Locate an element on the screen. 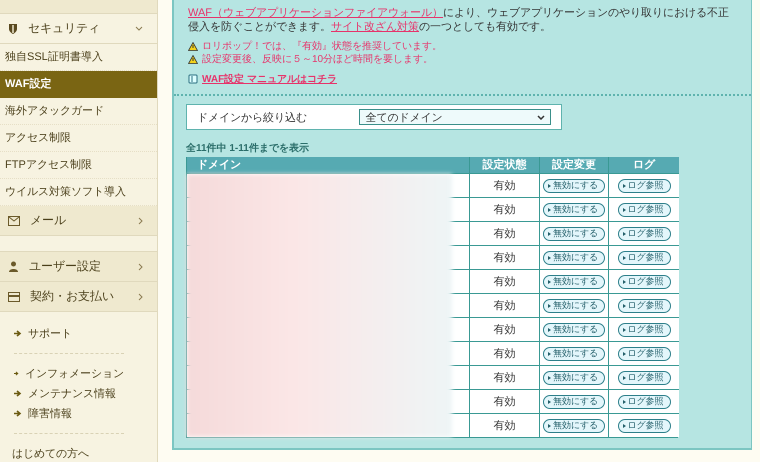 Image resolution: width=760 pixels, height=462 pixels. column-header: ログ is located at coordinates (643, 165).